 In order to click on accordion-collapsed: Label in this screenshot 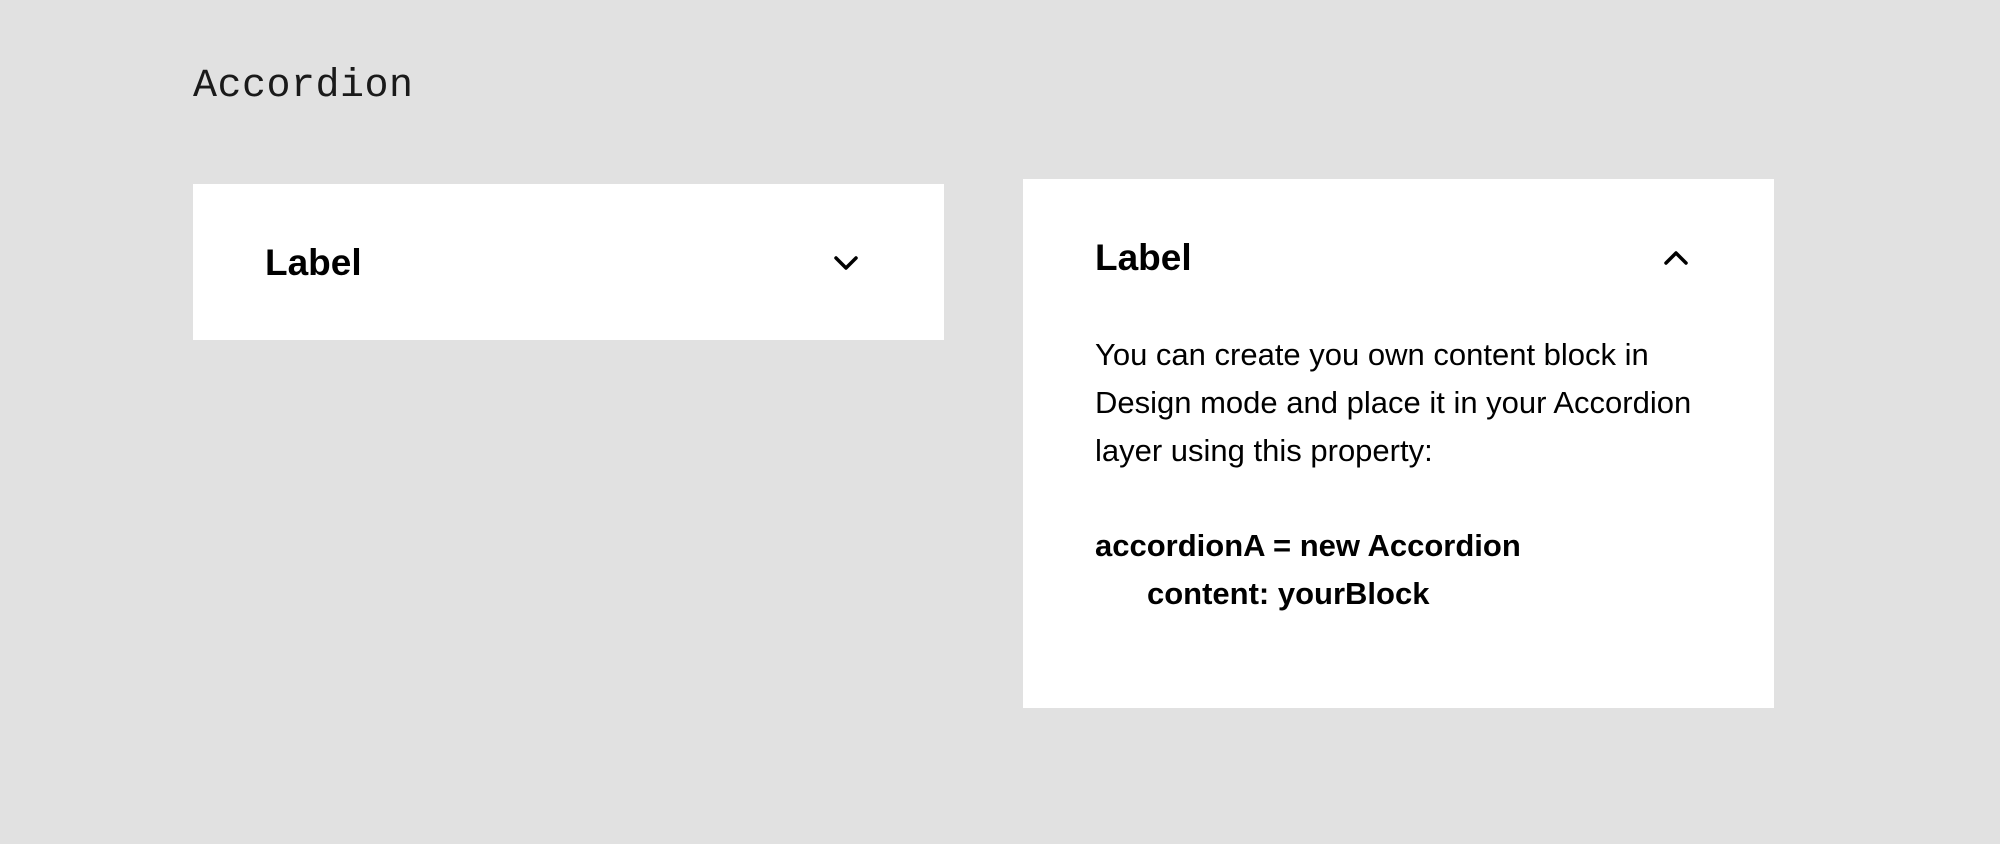, I will do `click(568, 262)`.